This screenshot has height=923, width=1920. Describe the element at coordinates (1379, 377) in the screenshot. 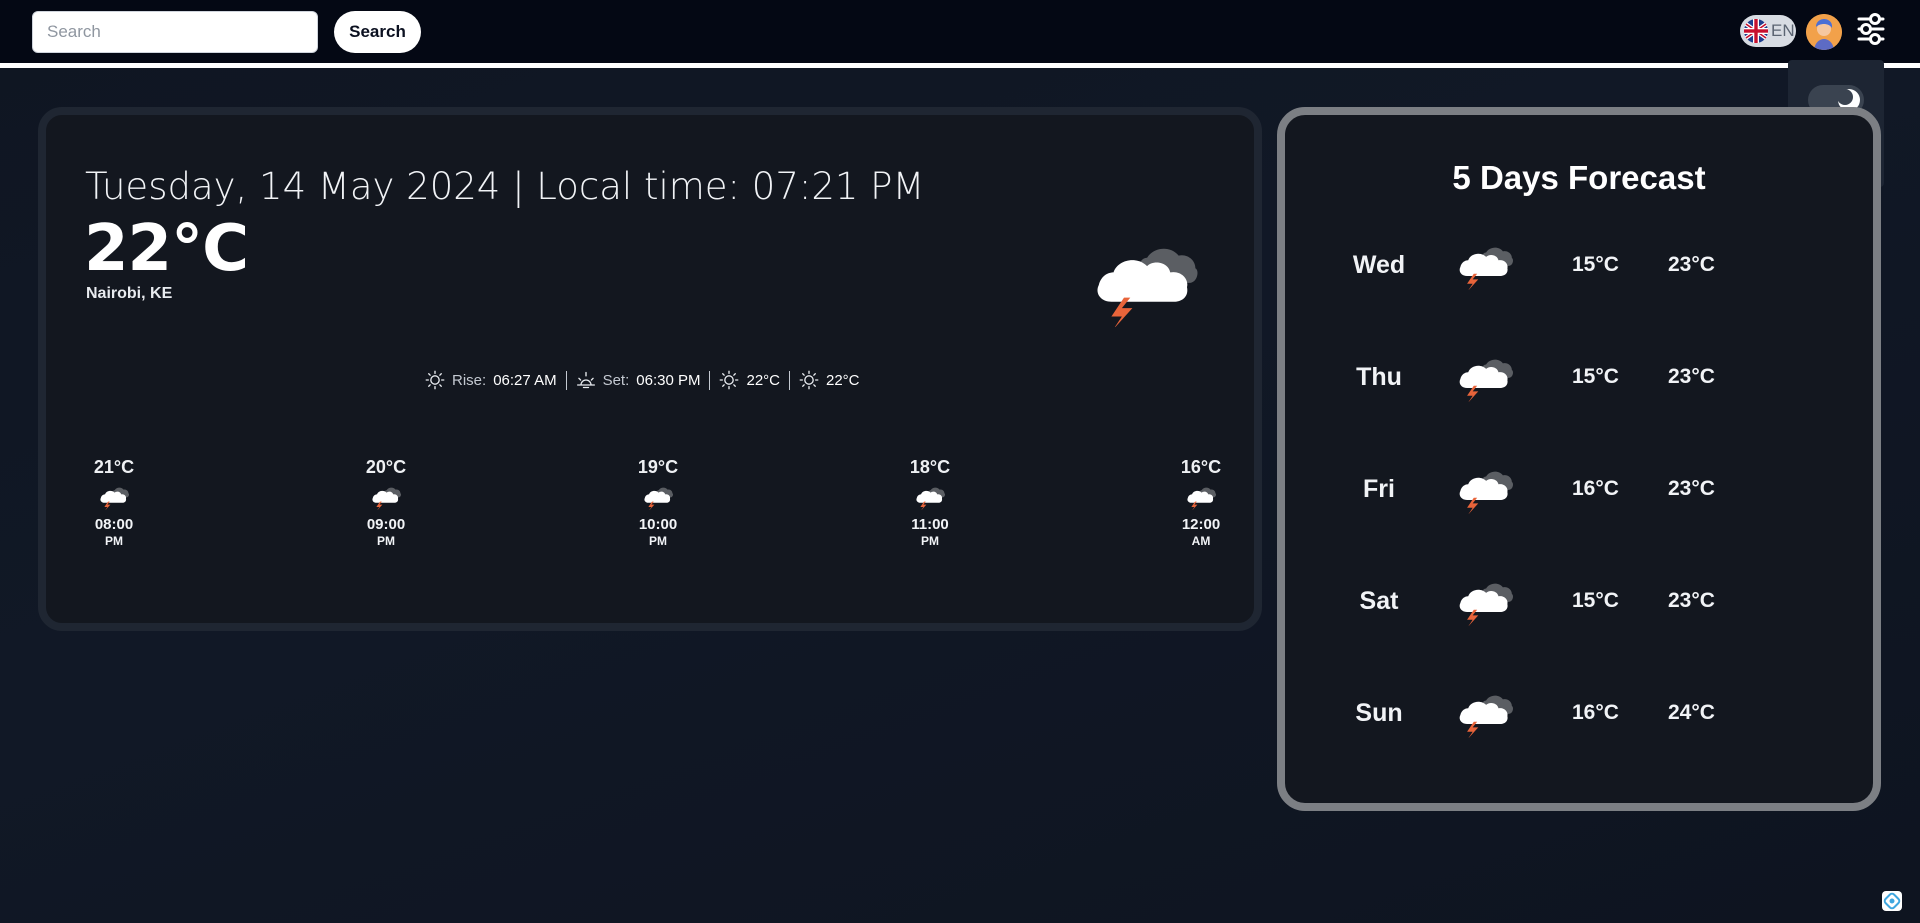

I see `forecast-day: Thu` at that location.